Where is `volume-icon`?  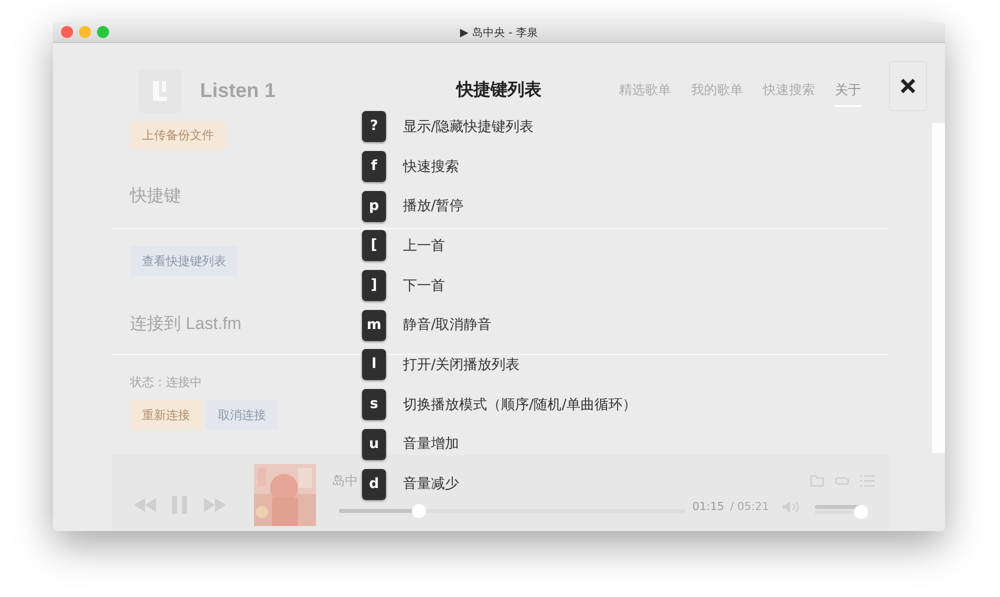
volume-icon is located at coordinates (792, 506).